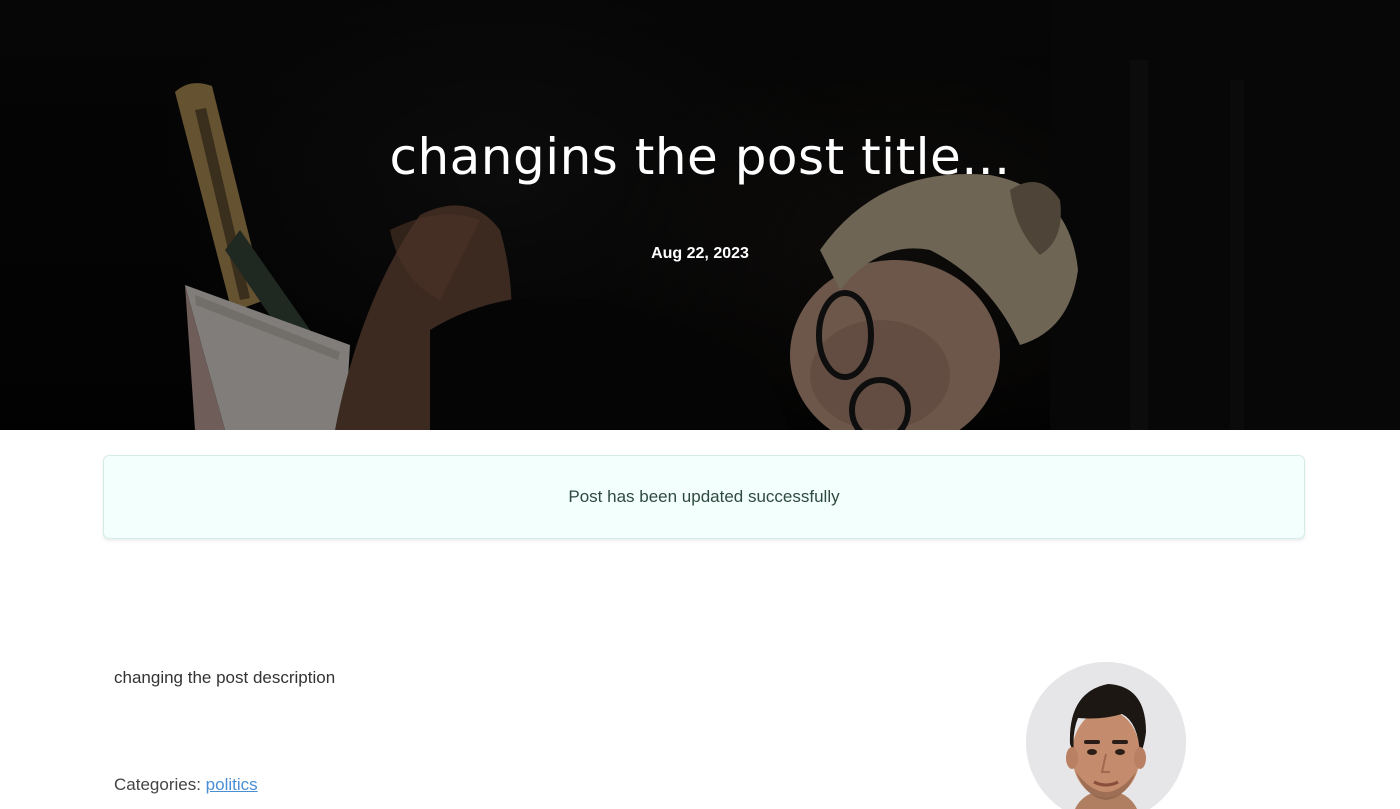 The height and width of the screenshot is (809, 1400). I want to click on post-categories: Categories: politics, so click(186, 785).